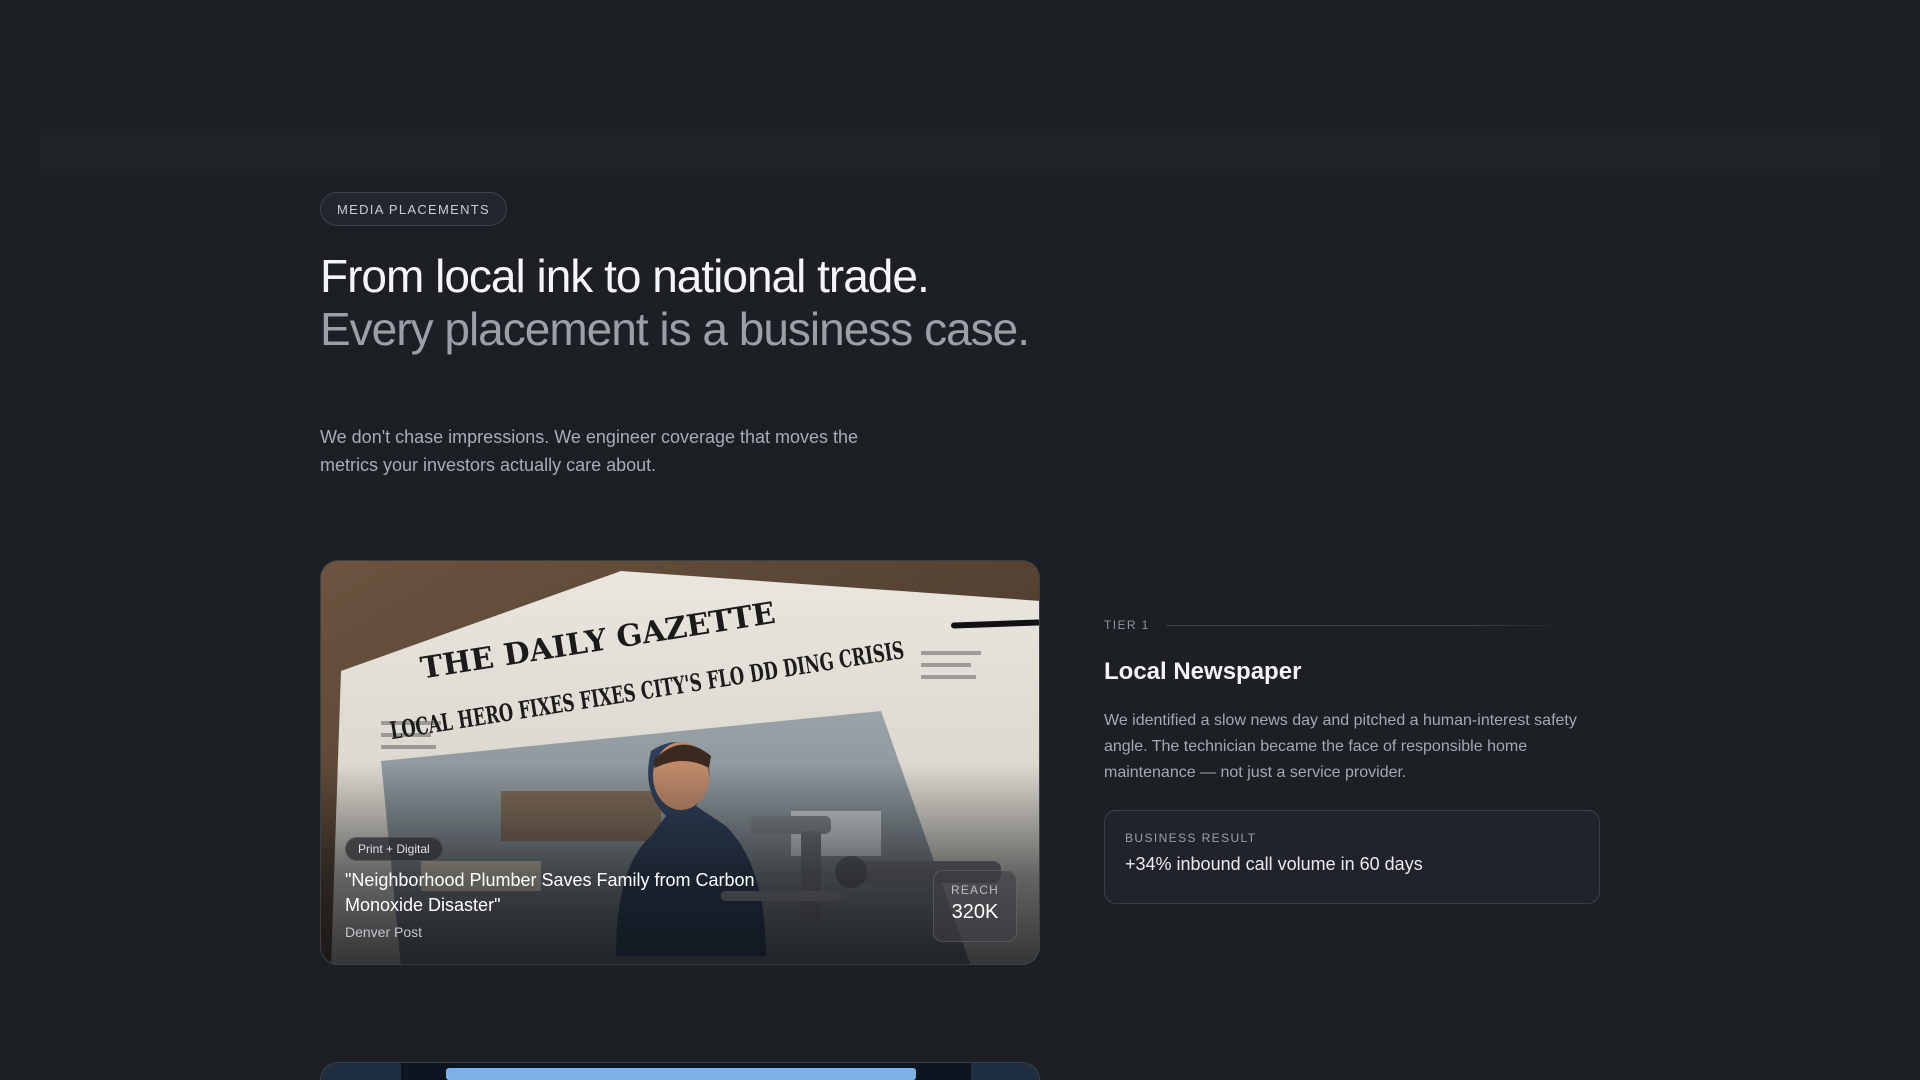  I want to click on tier-label: TIER 1, so click(1127, 625).